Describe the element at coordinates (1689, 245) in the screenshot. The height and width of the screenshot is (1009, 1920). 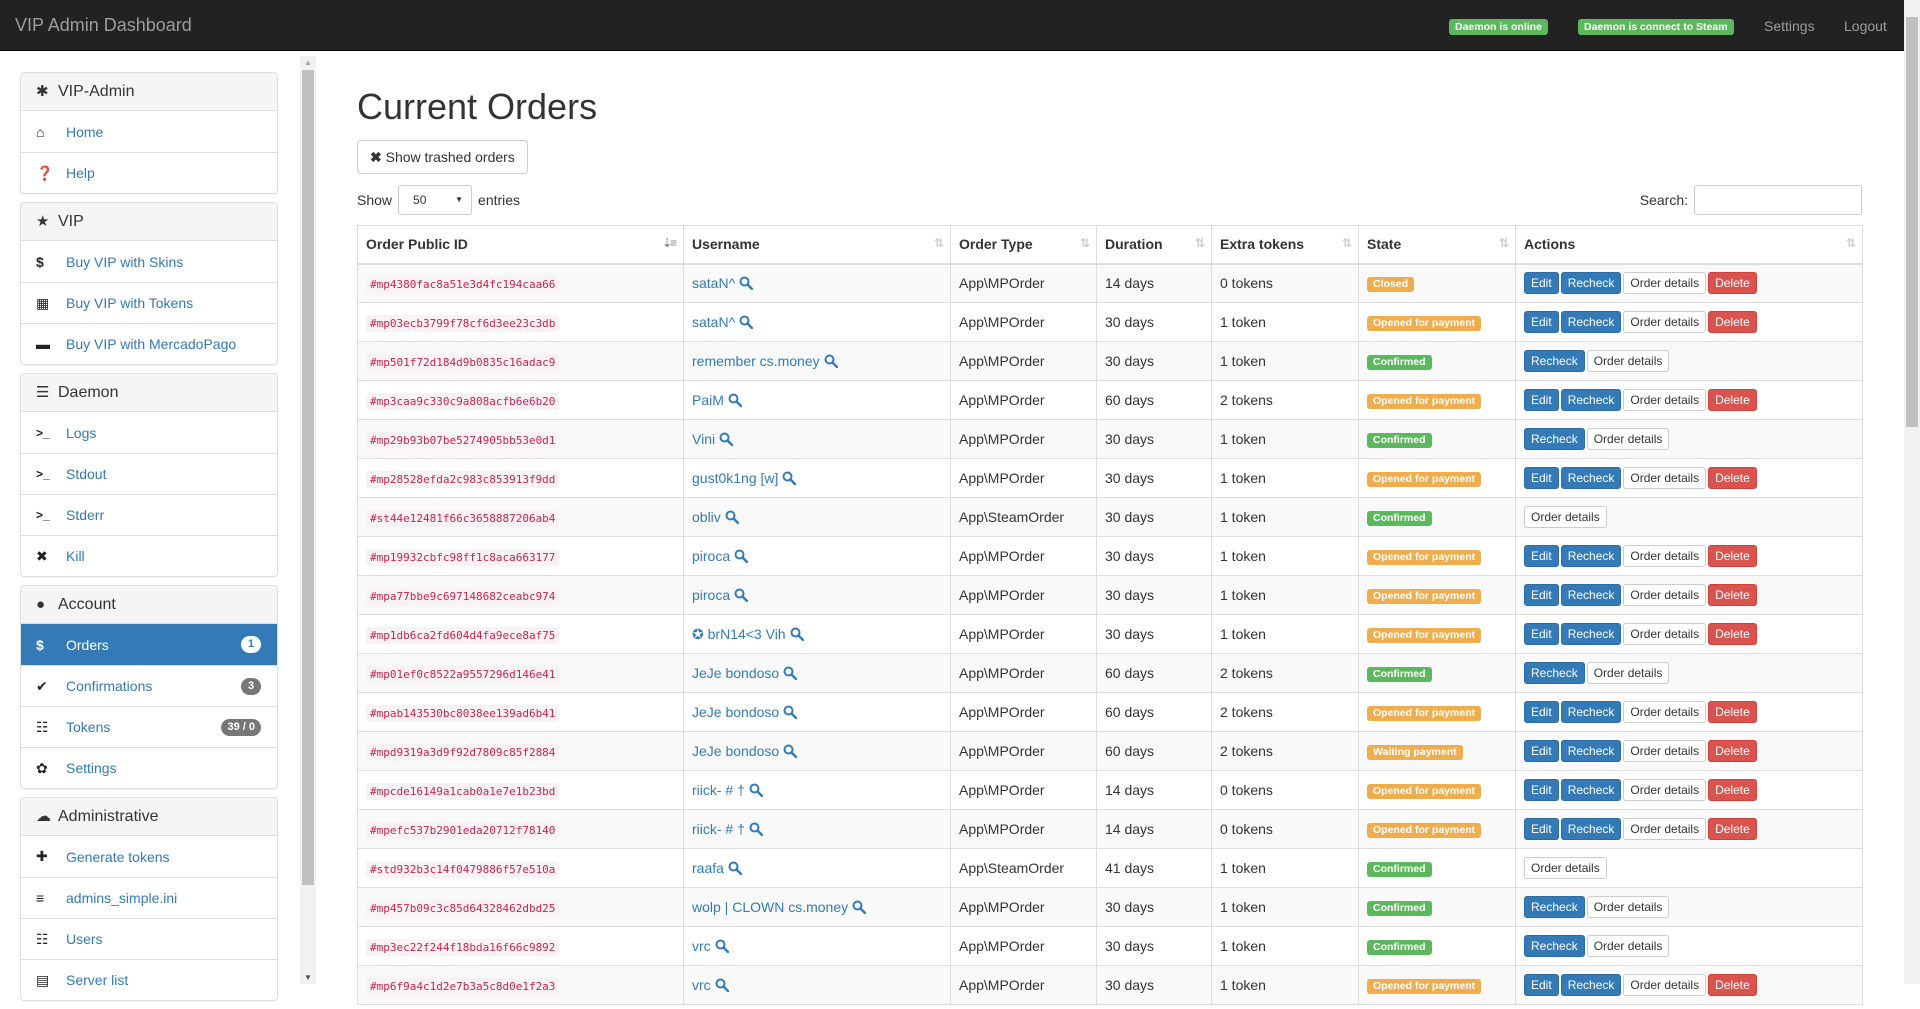
I see `column-header-actions: Actions ⇅` at that location.